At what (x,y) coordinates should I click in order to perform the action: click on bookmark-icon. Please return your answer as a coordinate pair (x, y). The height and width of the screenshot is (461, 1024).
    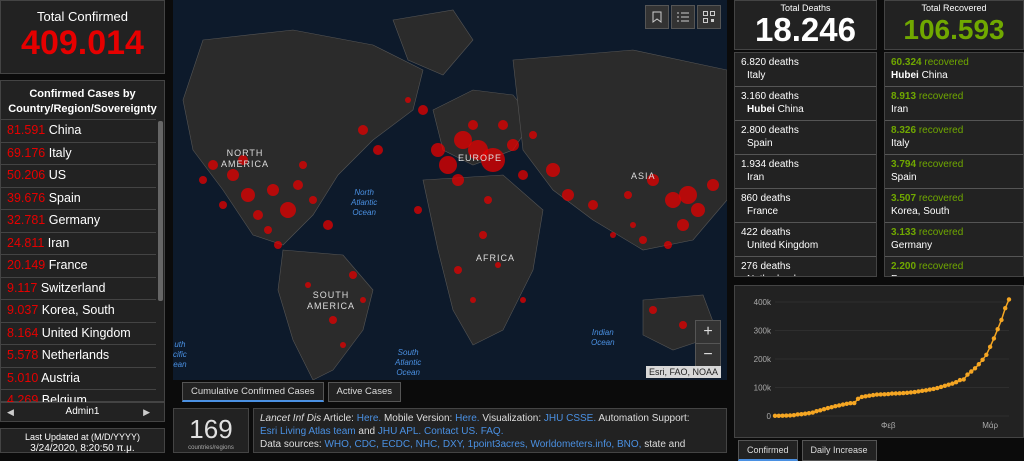
    Looking at the image, I should click on (657, 17).